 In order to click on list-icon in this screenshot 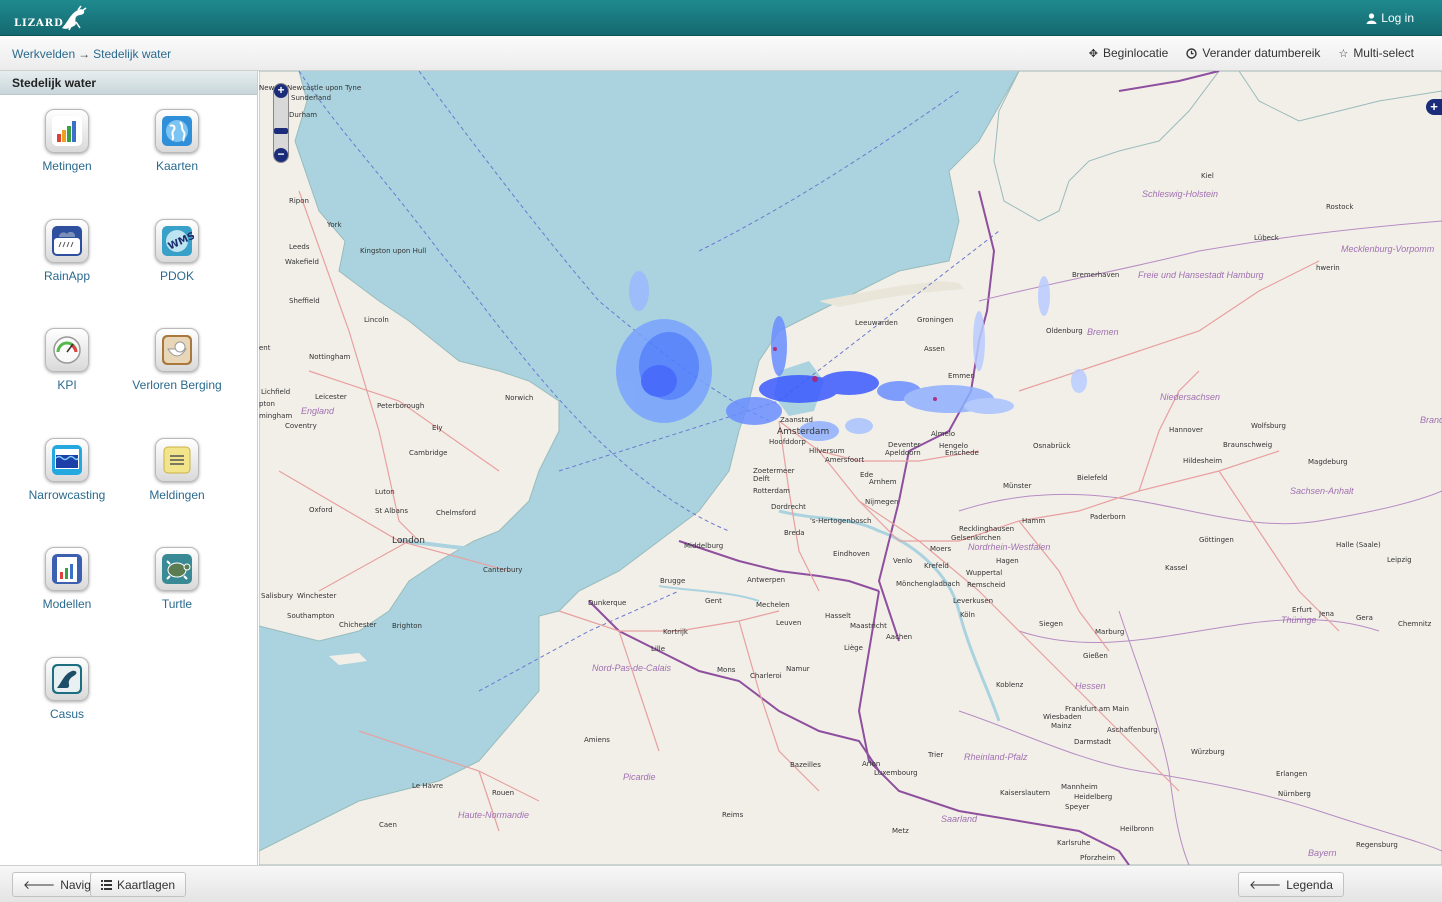, I will do `click(106, 884)`.